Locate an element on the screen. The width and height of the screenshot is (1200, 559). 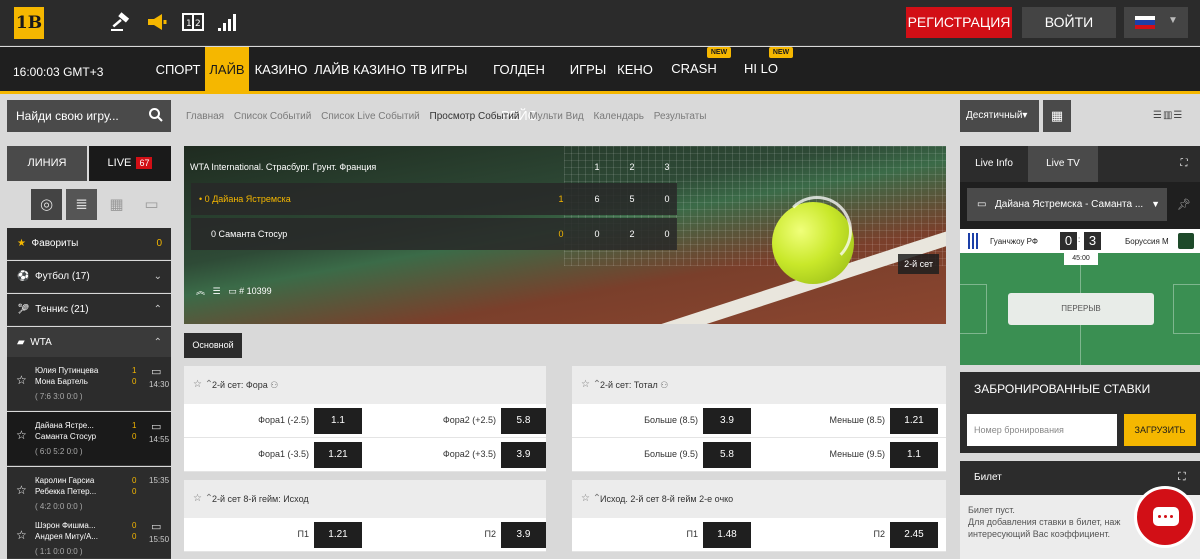
sets-one: 1 is located at coordinates (134, 425).